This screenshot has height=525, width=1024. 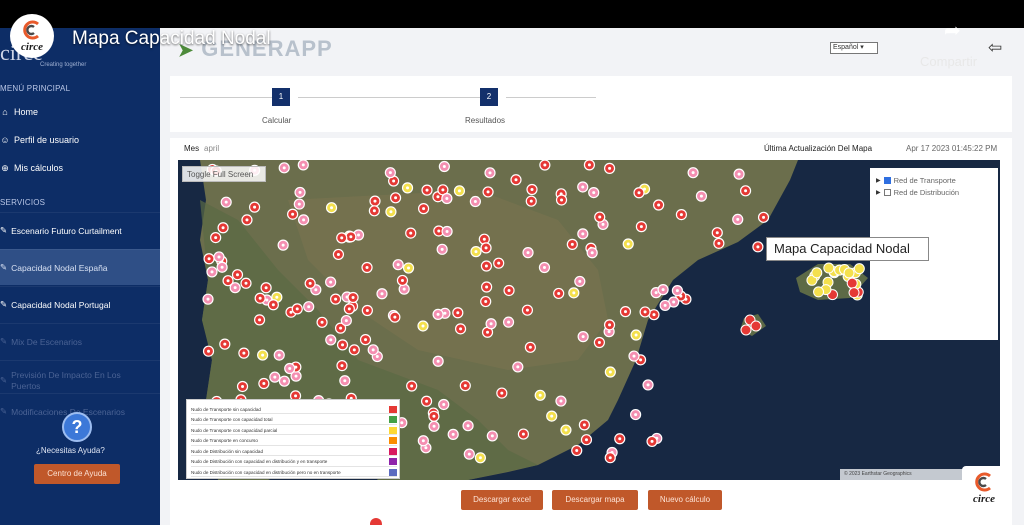 I want to click on layer-distribucion: ▶ Red de Distribución, so click(x=917, y=192).